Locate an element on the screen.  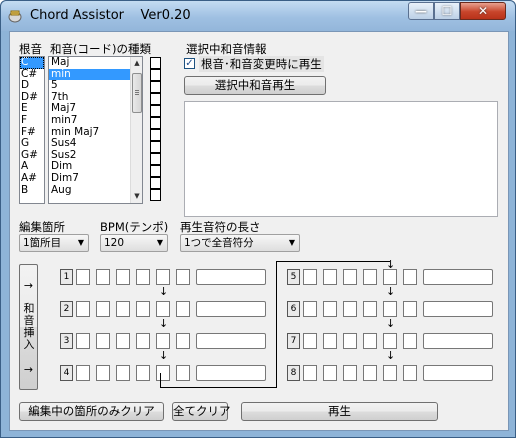
play-button: 再生 is located at coordinates (339, 411).